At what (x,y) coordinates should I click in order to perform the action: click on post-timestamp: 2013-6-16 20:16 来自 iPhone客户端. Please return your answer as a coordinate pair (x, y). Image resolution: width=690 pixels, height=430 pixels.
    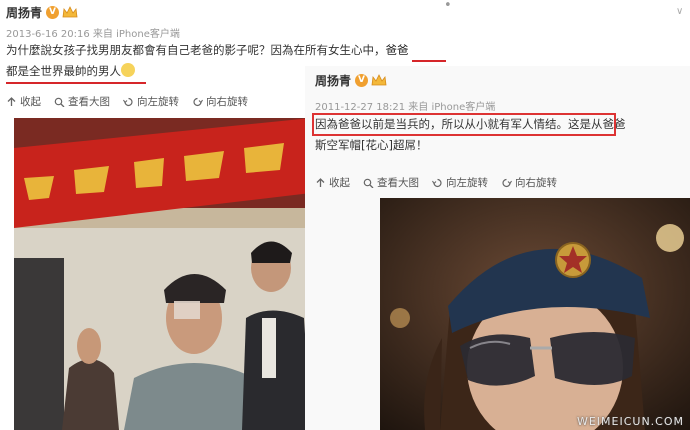
    Looking at the image, I should click on (93, 34).